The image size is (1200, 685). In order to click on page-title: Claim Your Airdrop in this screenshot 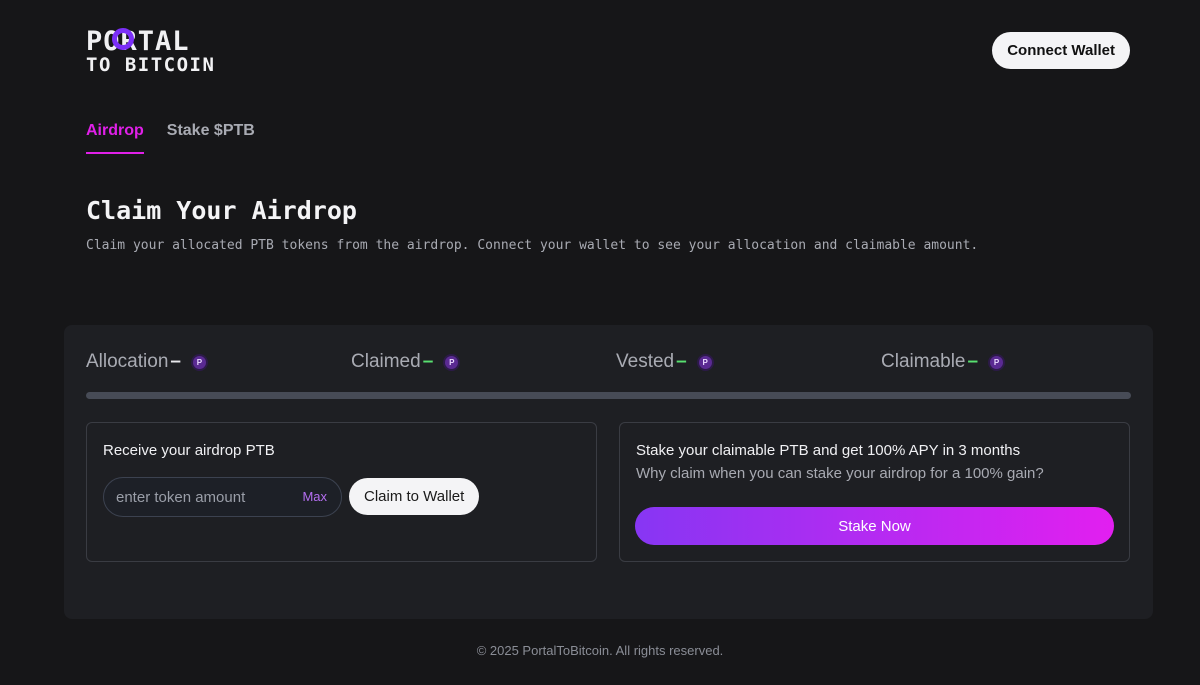, I will do `click(221, 210)`.